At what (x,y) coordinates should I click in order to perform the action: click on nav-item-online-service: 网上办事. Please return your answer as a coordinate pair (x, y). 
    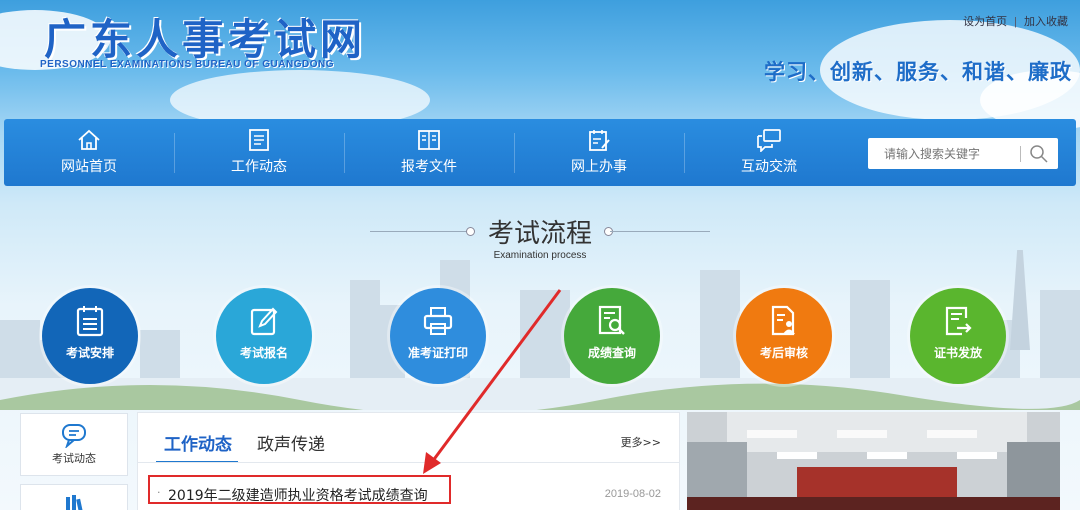
    Looking at the image, I should click on (599, 152).